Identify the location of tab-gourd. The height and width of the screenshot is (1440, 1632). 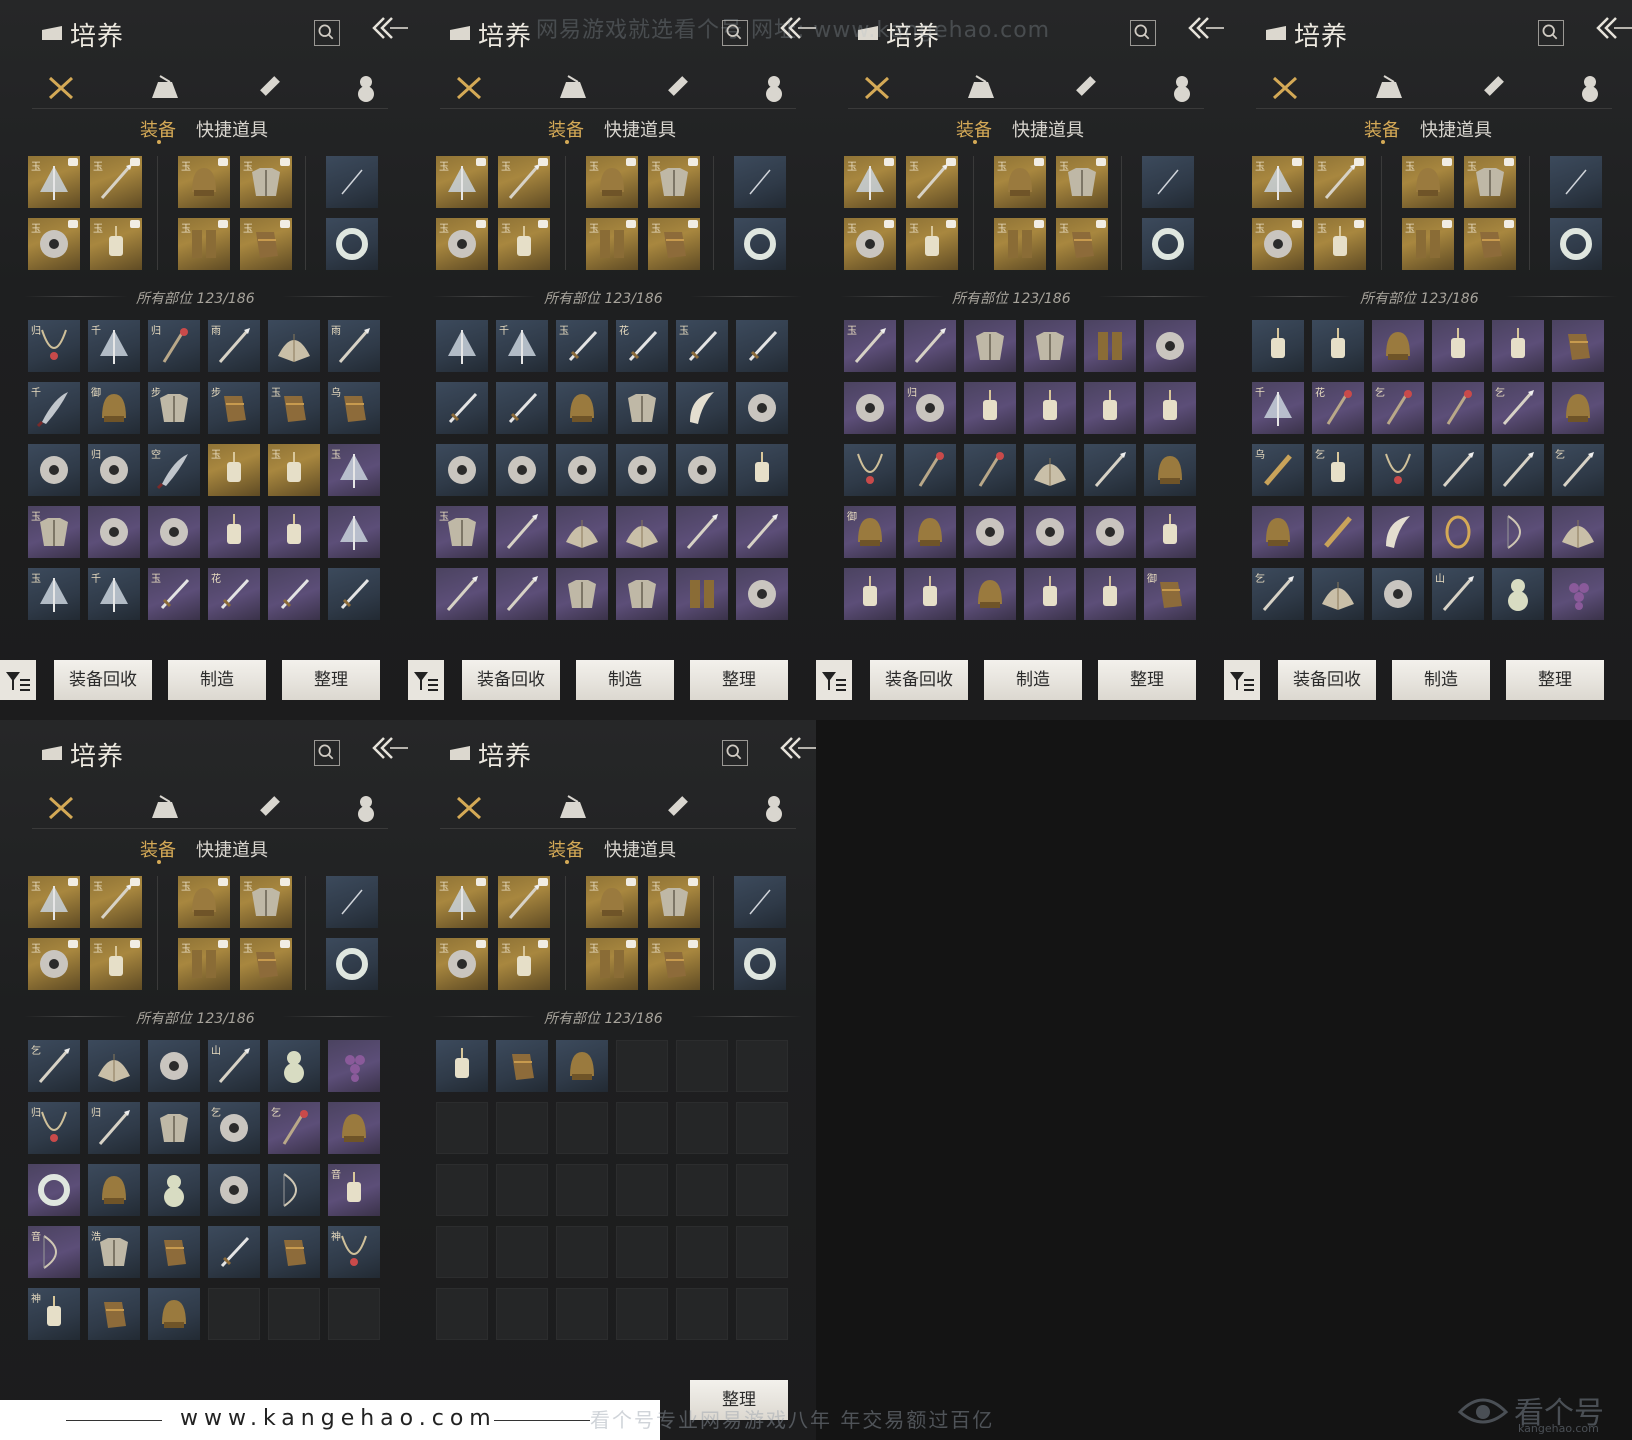
(1182, 87).